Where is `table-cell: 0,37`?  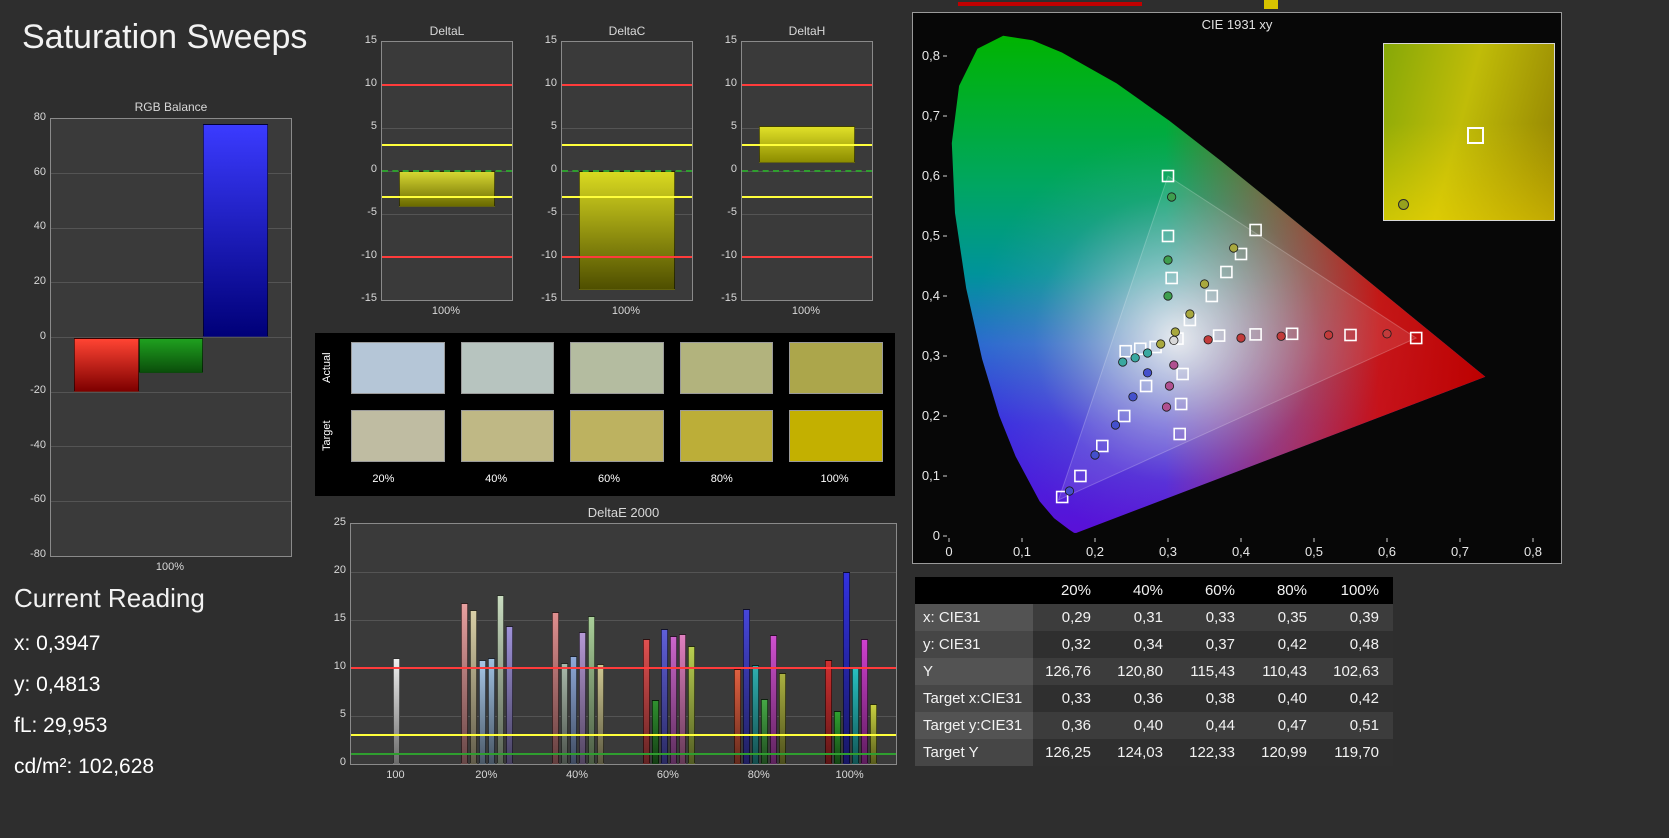
table-cell: 0,37 is located at coordinates (1213, 644).